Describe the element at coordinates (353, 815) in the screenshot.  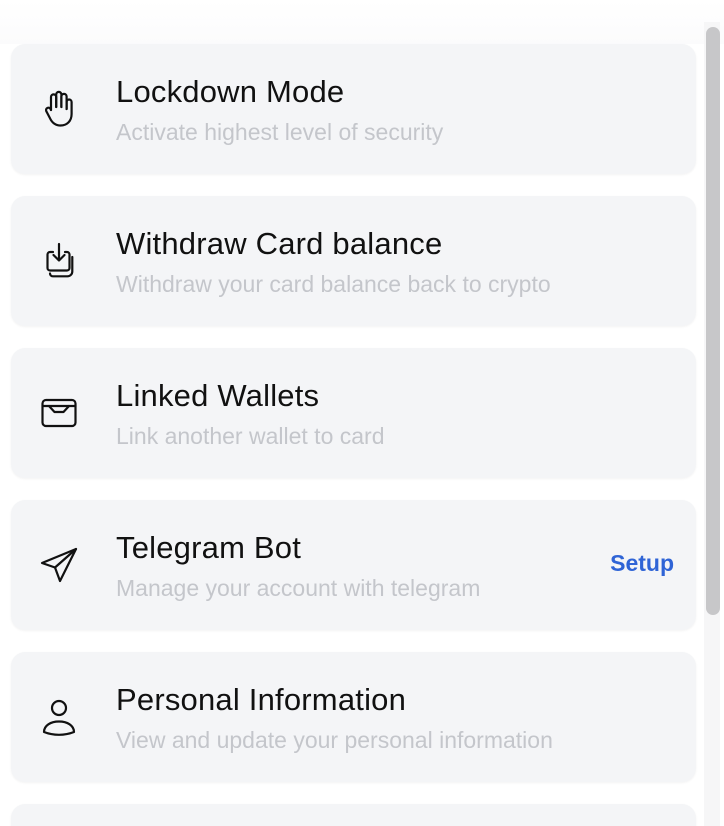
I see `settings-item-partial` at that location.